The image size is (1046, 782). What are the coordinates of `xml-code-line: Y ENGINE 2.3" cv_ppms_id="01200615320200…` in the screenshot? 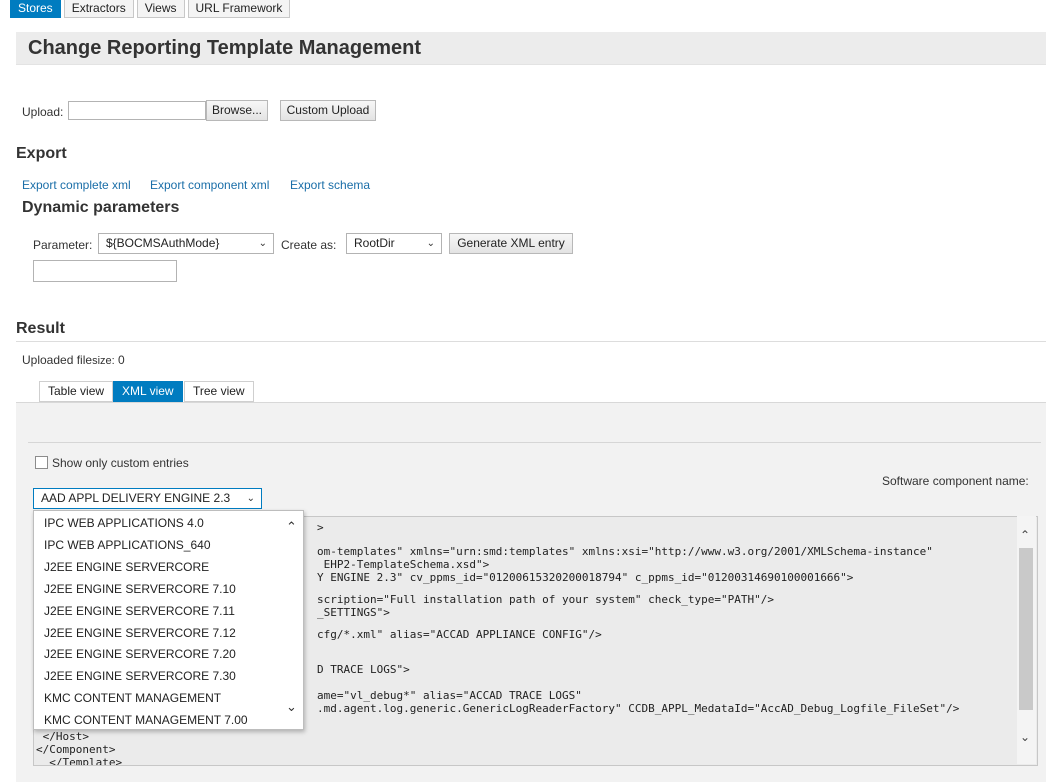 It's located at (585, 577).